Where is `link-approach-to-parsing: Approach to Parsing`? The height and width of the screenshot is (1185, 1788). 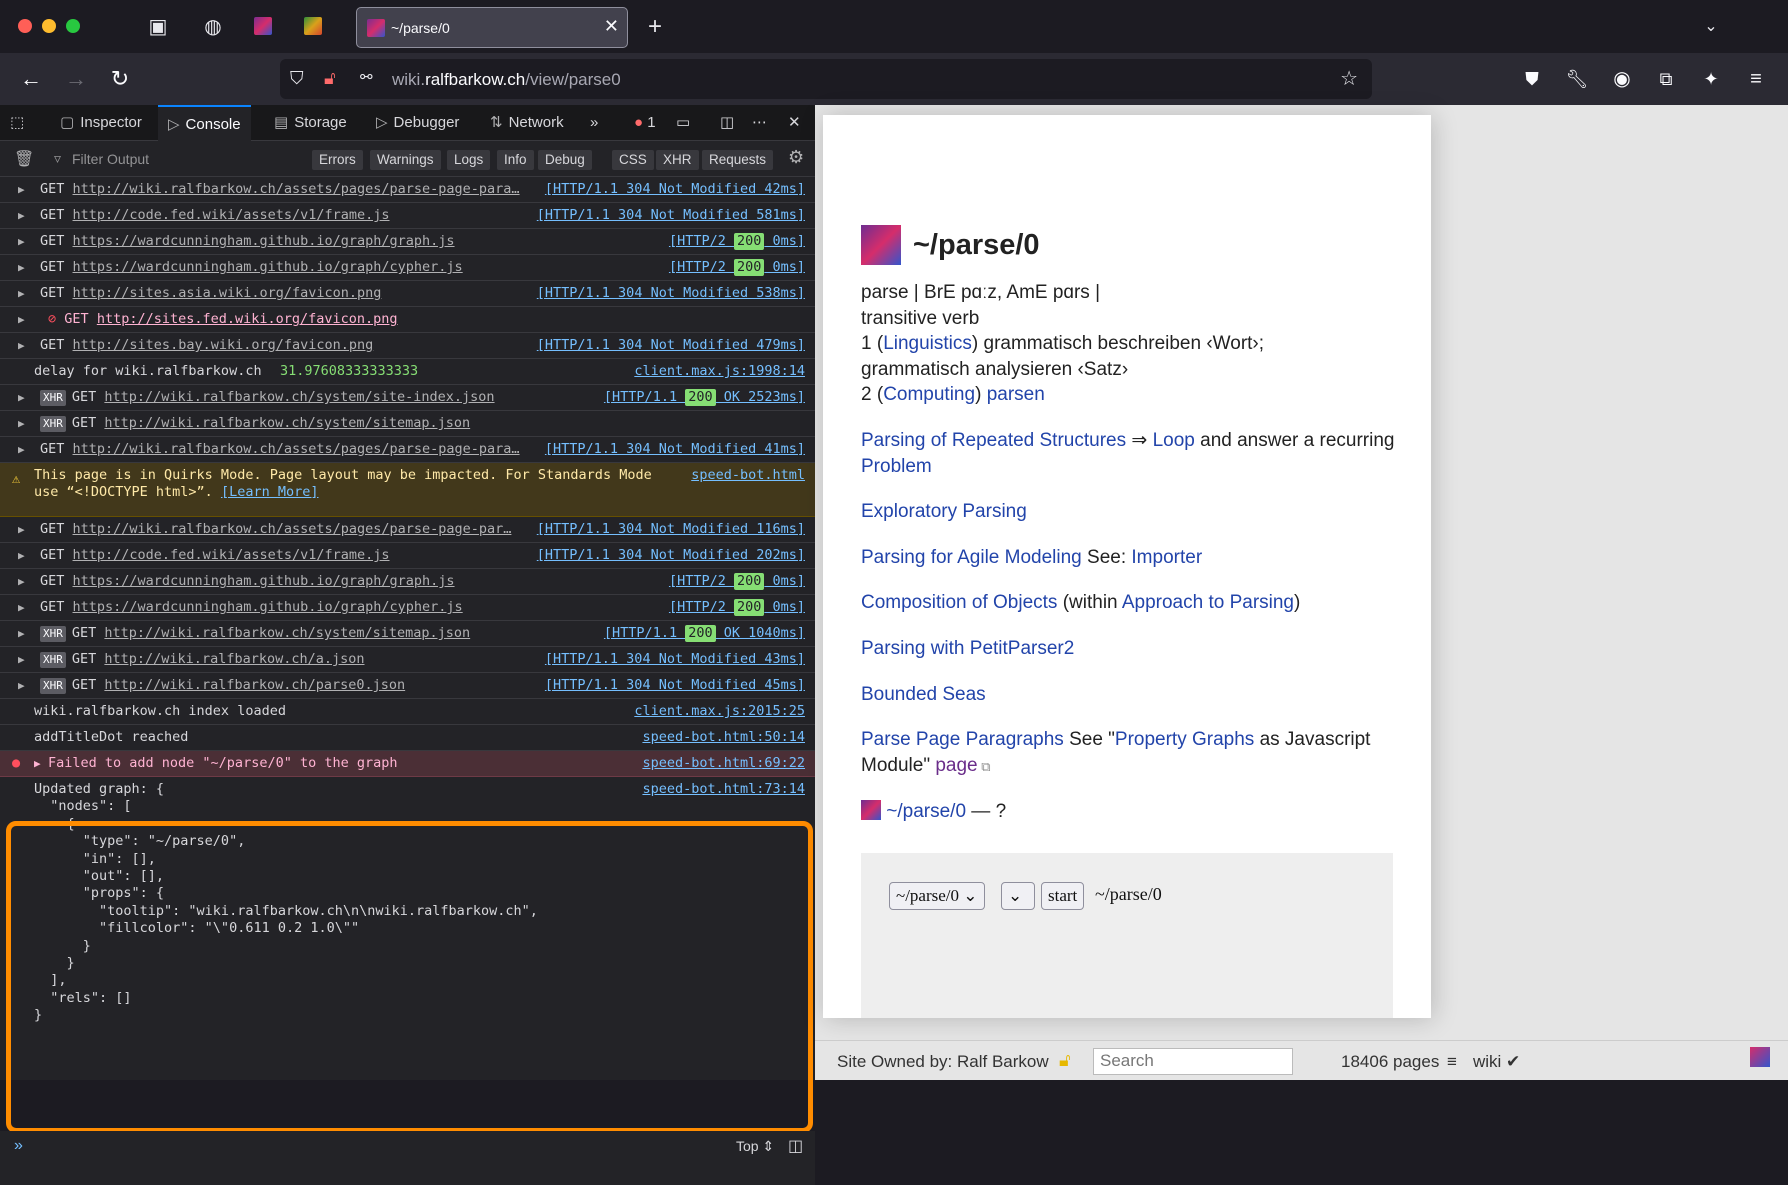
link-approach-to-parsing: Approach to Parsing is located at coordinates (1208, 602).